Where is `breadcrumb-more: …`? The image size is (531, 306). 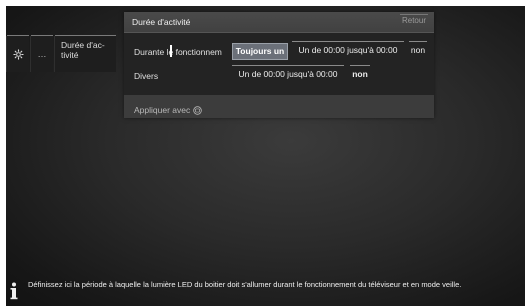 breadcrumb-more: … is located at coordinates (41, 53).